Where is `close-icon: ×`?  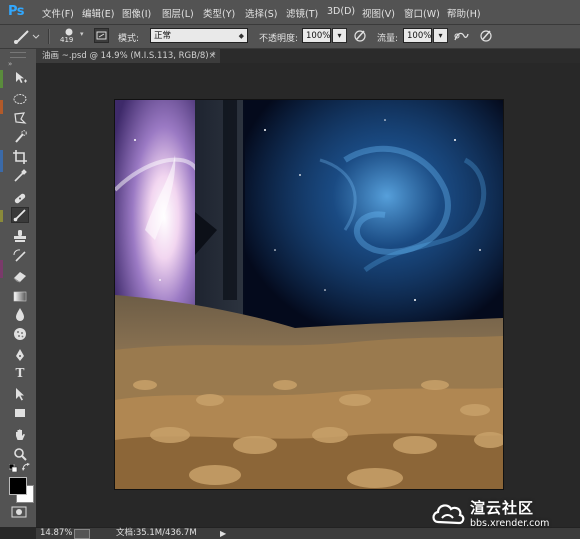 close-icon: × is located at coordinates (212, 56).